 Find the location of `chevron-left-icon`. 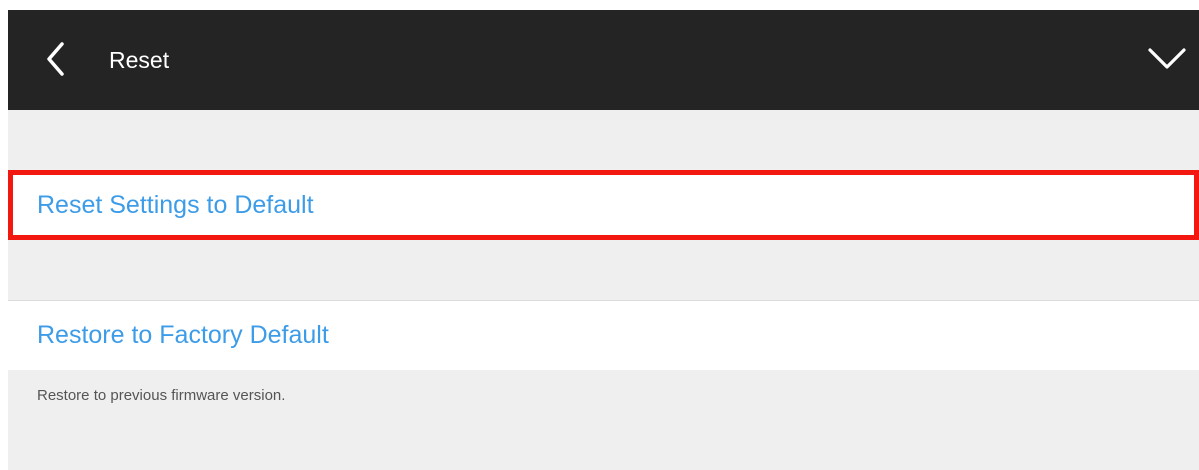

chevron-left-icon is located at coordinates (55, 59).